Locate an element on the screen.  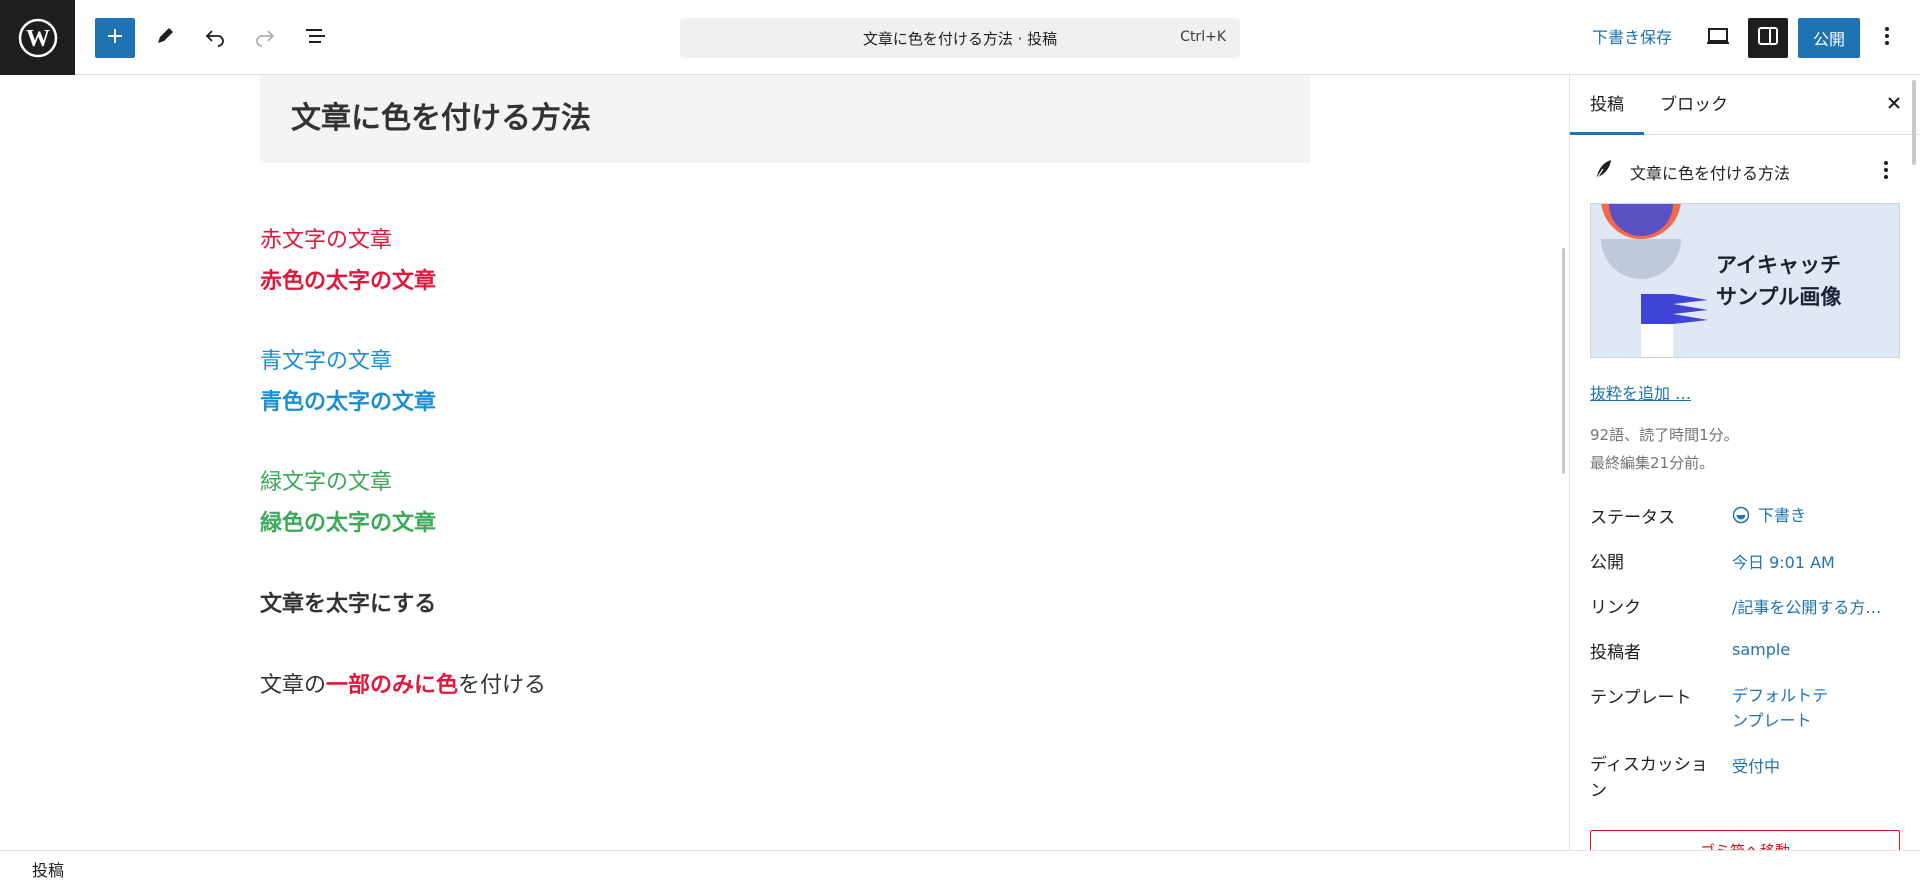
post-summary-title: 文章に色を付ける方法 is located at coordinates (1710, 173).